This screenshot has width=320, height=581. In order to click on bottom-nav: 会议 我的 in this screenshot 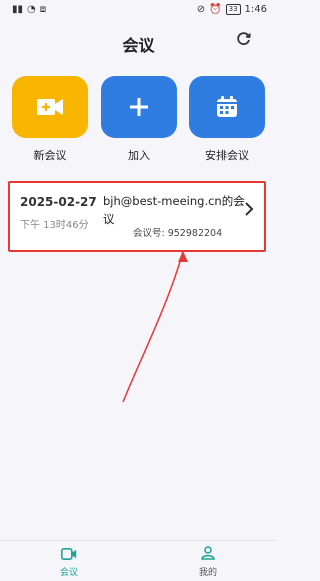, I will do `click(138, 560)`.